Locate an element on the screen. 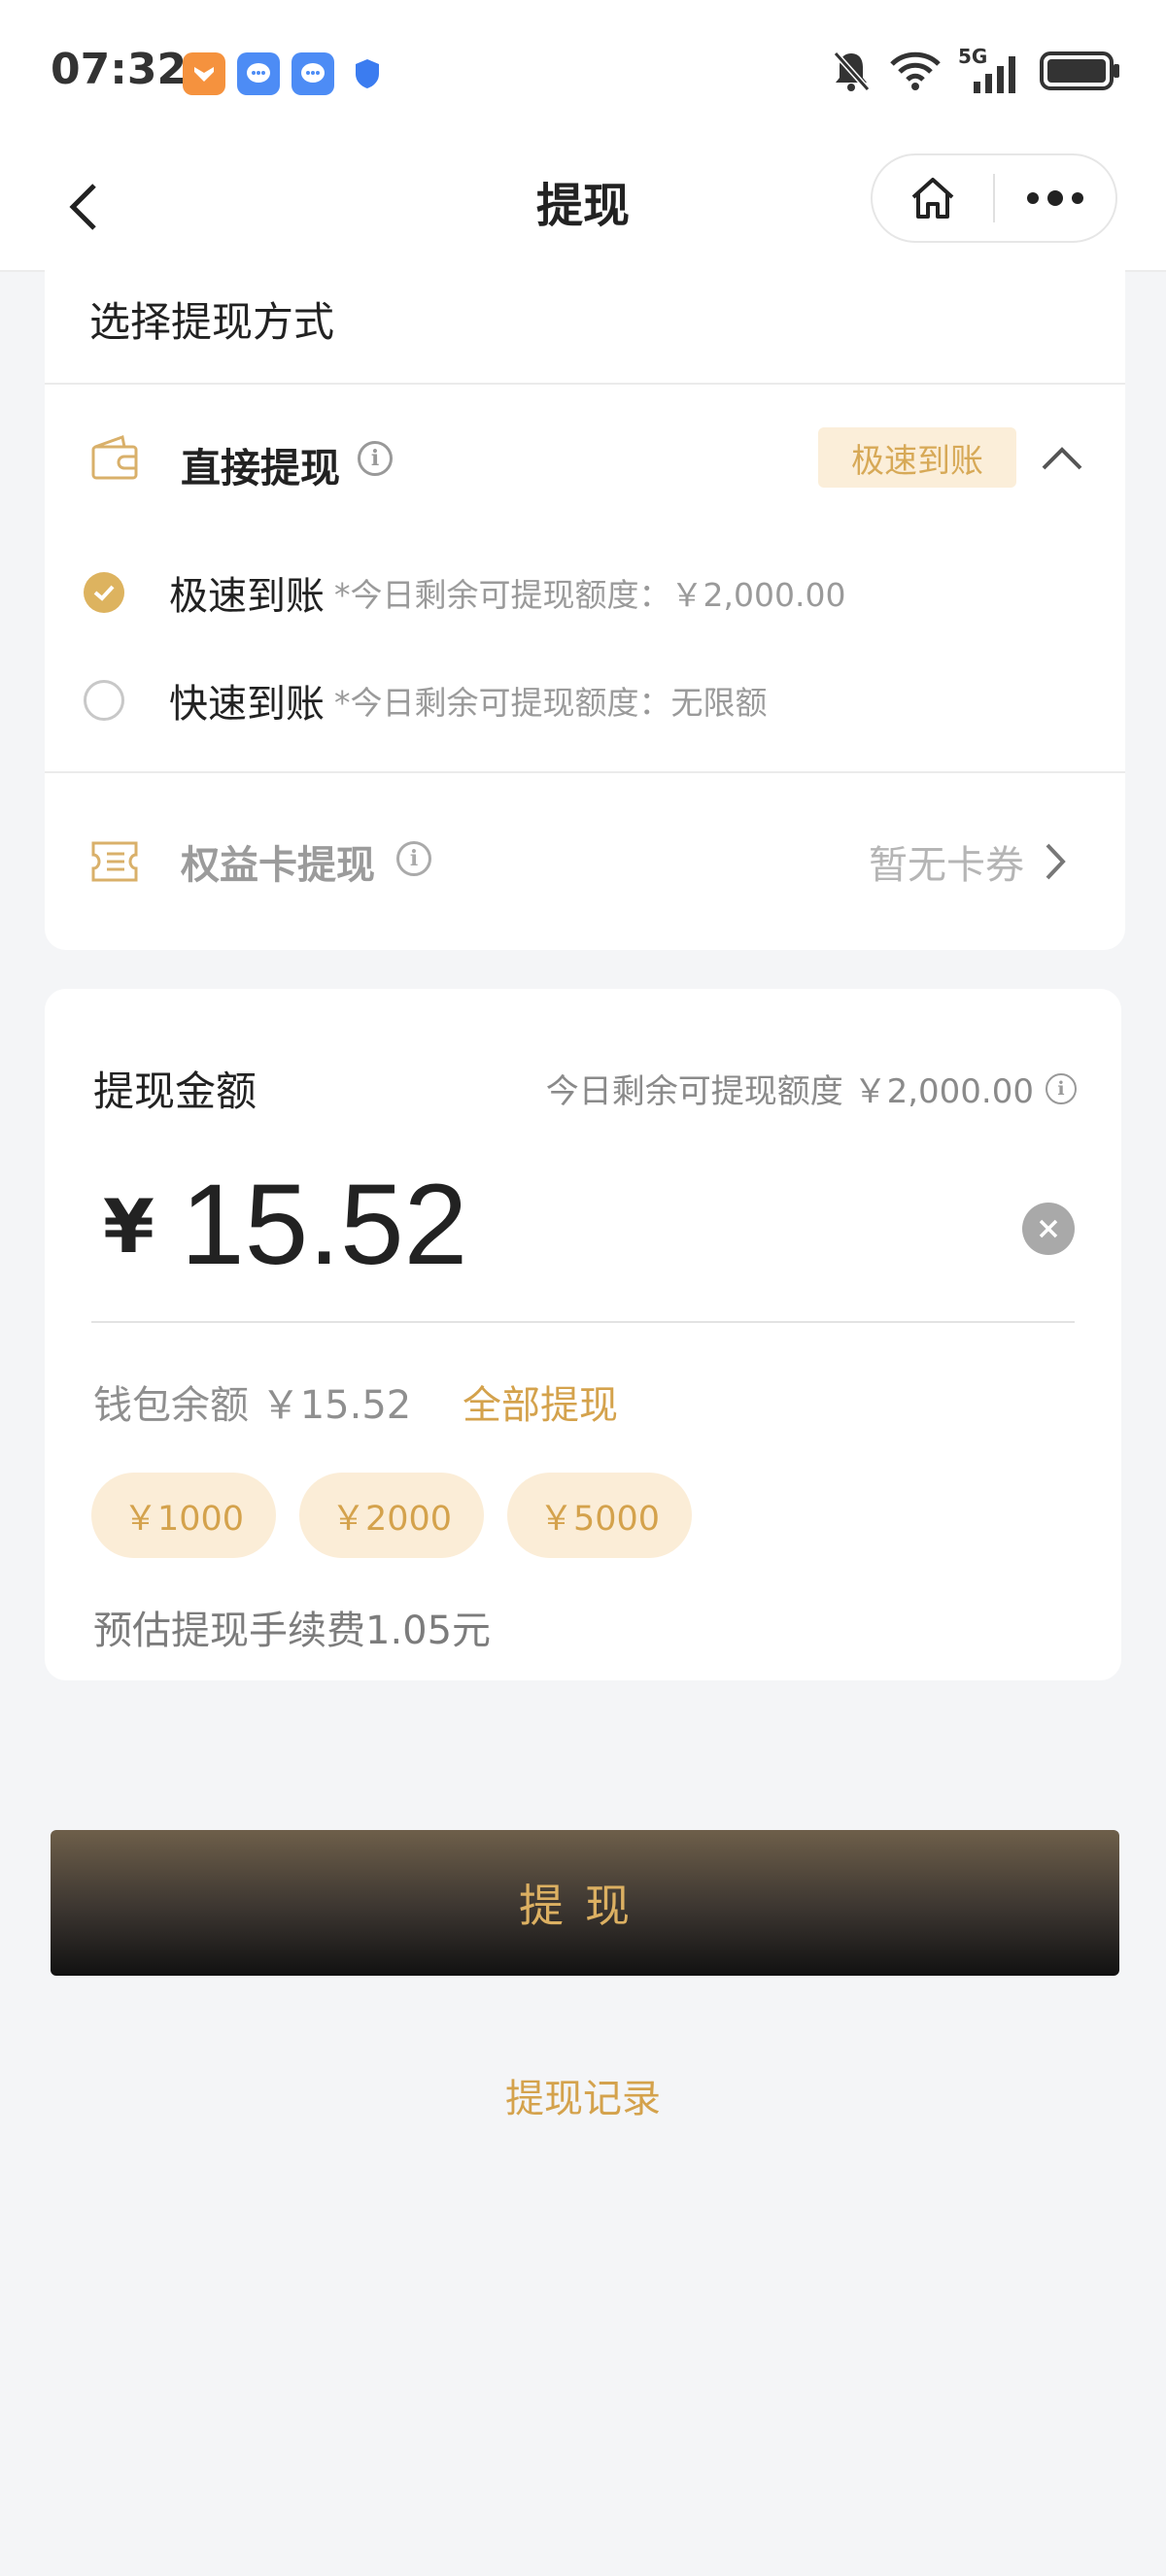  wallet-balance: 钱包余额 ￥15.52 is located at coordinates (252, 1405).